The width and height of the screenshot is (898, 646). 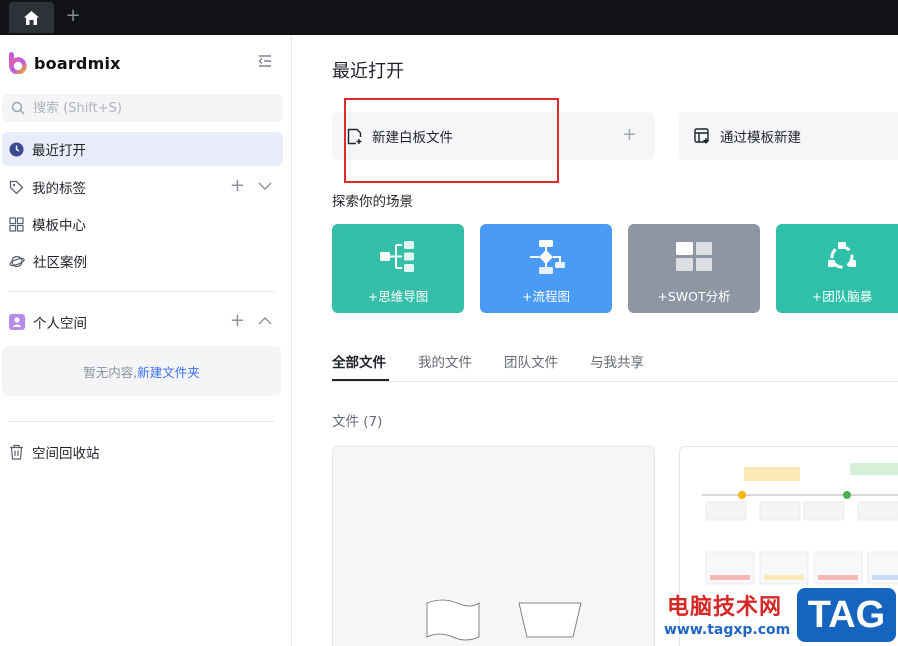 What do you see at coordinates (60, 263) in the screenshot?
I see `sidebar-item-label: 社区案例` at bounding box center [60, 263].